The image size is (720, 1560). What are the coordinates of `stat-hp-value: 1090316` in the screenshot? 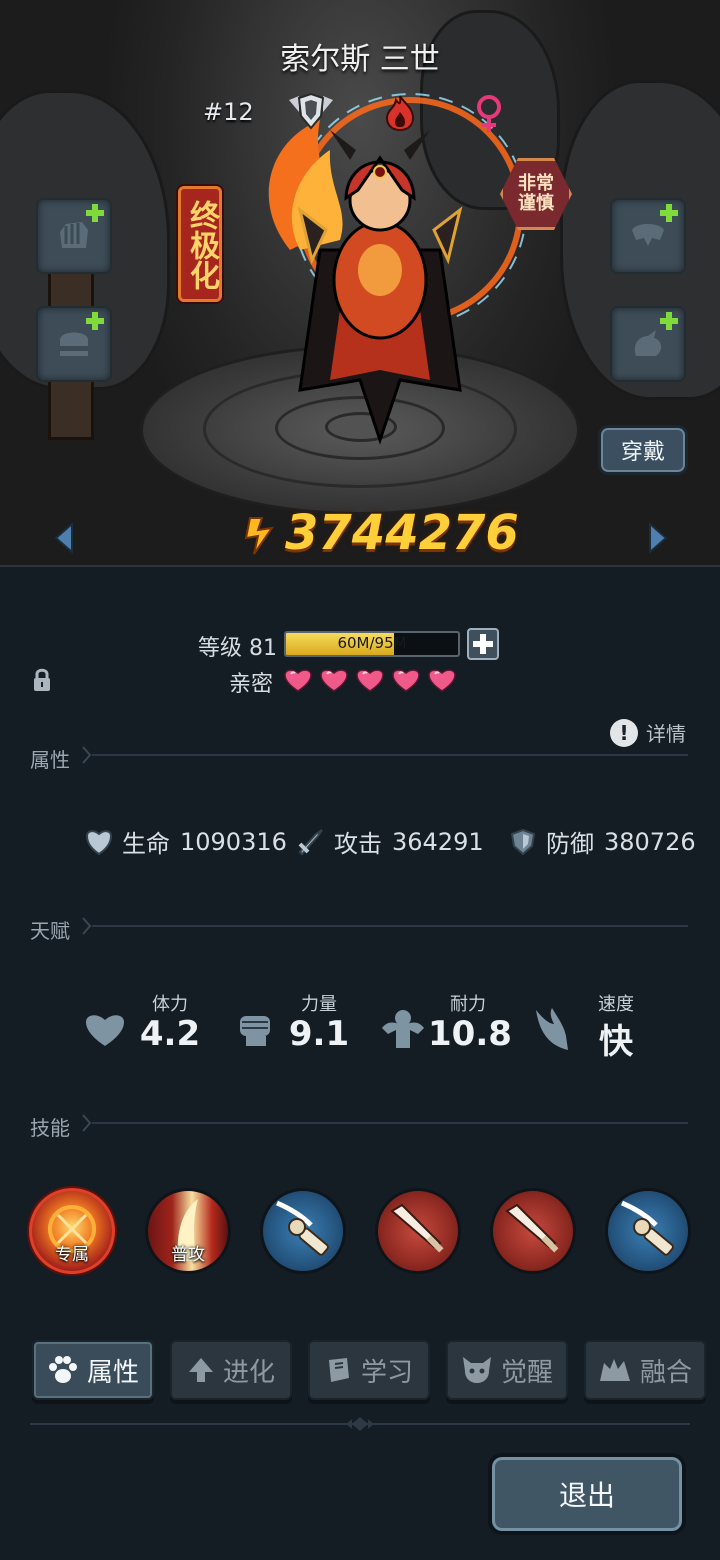 It's located at (233, 841).